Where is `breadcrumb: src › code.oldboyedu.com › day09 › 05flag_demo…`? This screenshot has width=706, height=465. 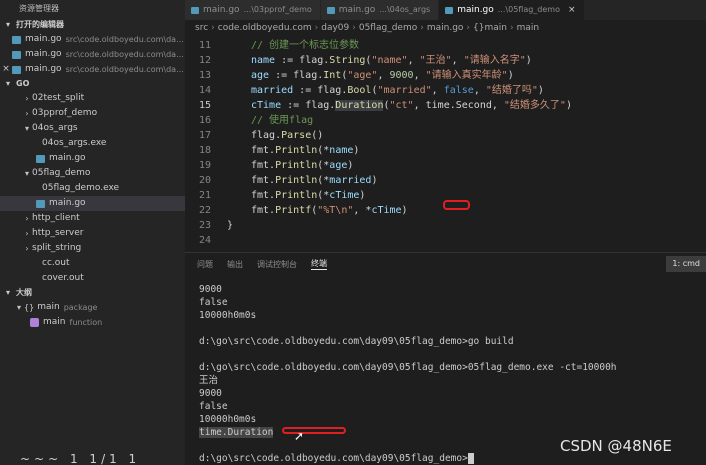
breadcrumb: src › code.oldboyedu.com › day09 › 05flag_demo… is located at coordinates (445, 28).